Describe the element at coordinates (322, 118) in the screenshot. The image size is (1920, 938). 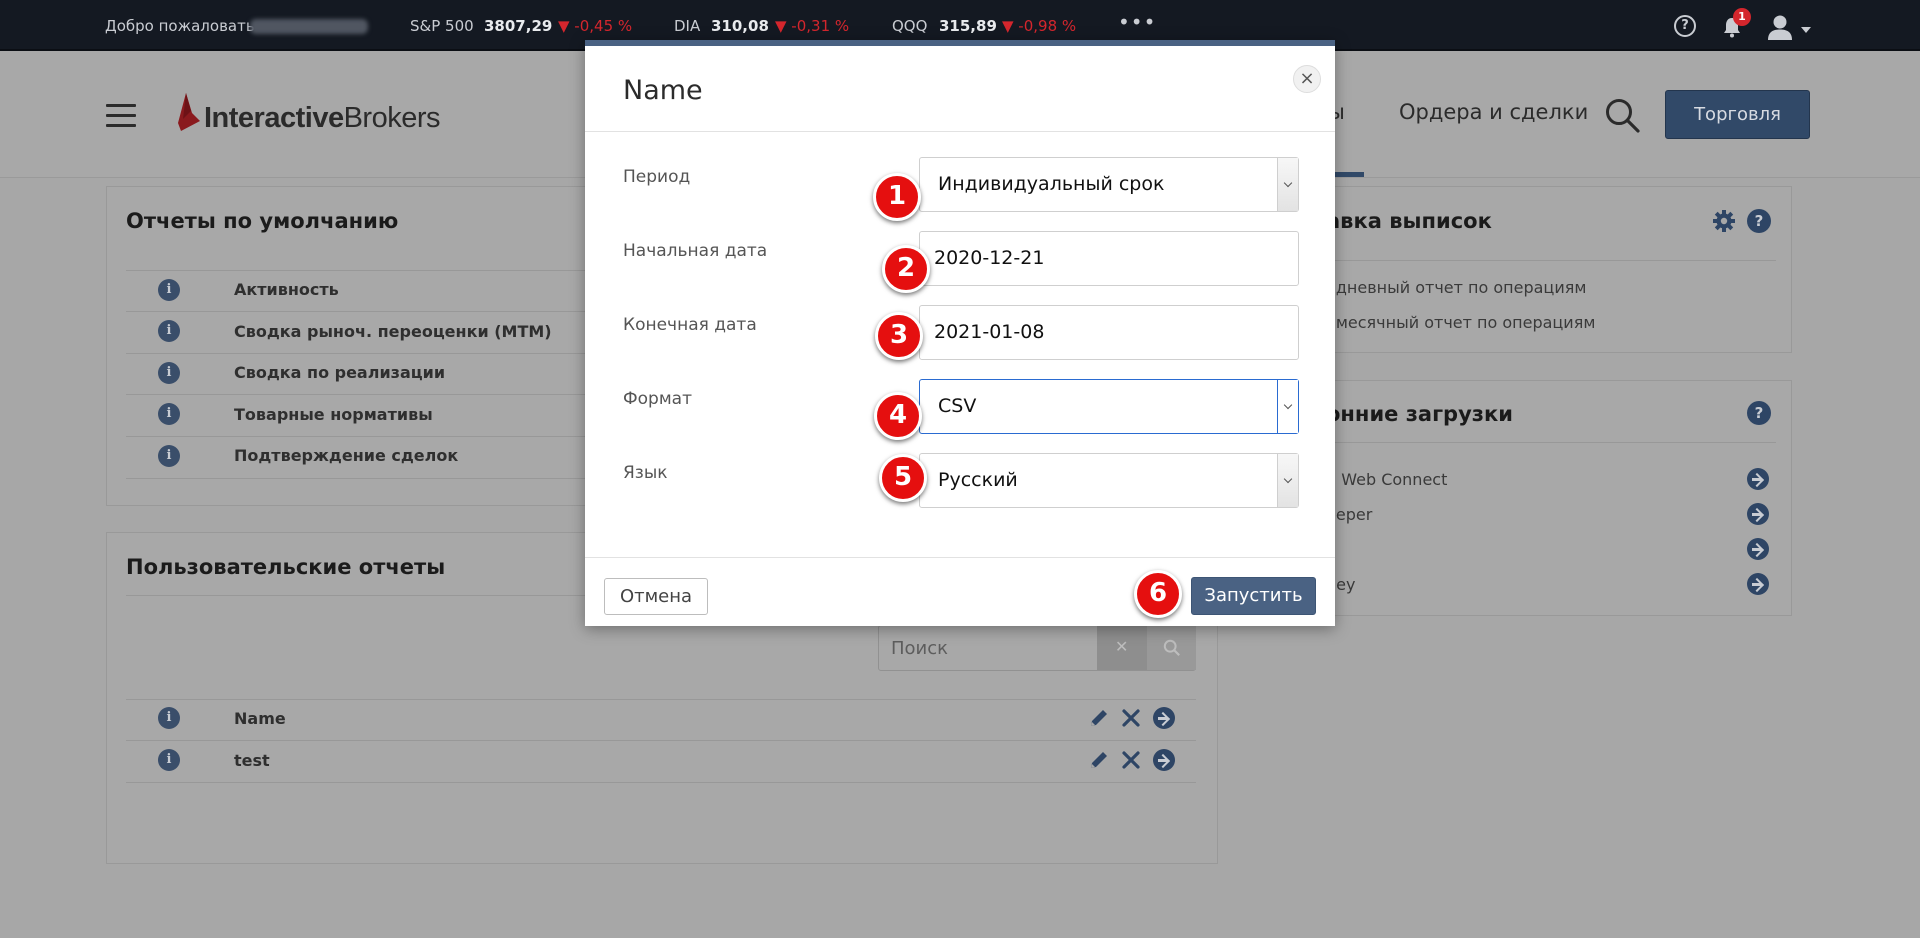
I see `logo: InteractiveBrokers` at that location.